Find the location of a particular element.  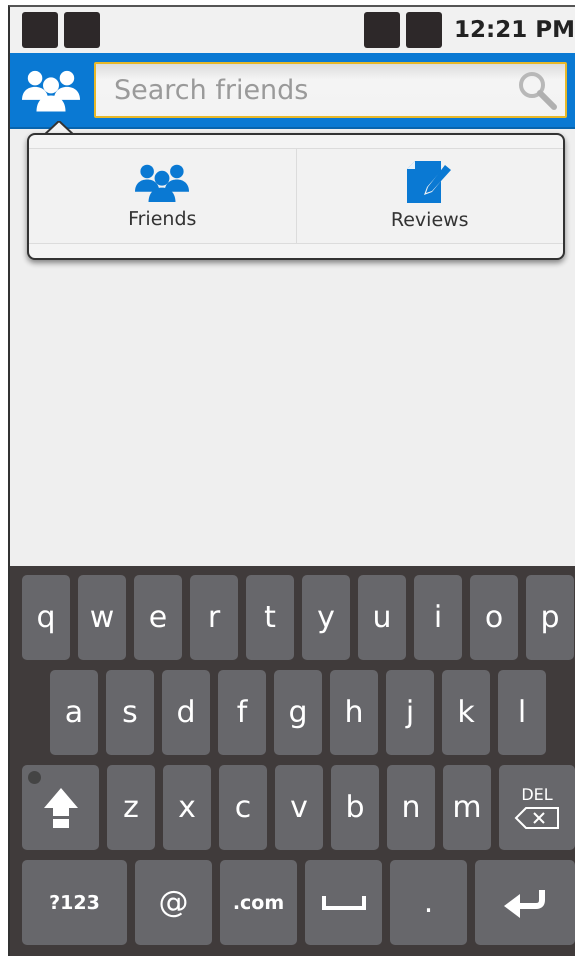

space-key is located at coordinates (343, 902).